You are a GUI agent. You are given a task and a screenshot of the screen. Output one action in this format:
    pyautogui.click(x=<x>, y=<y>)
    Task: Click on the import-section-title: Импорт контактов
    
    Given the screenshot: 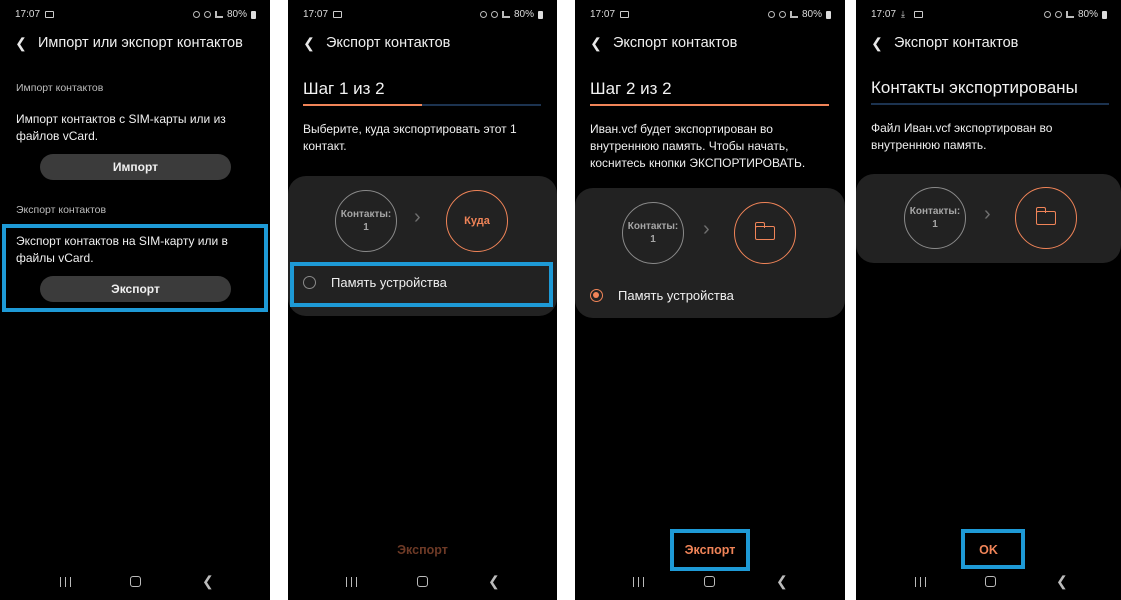 What is the action you would take?
    pyautogui.click(x=60, y=88)
    